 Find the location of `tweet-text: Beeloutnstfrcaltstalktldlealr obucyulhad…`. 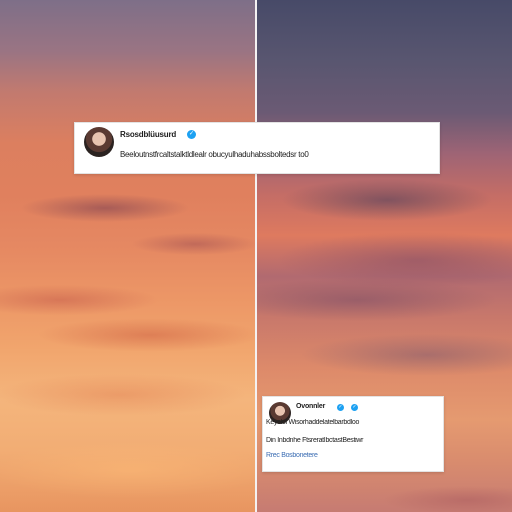

tweet-text: Beeloutnstfrcaltstalktldlealr obucyulhad… is located at coordinates (214, 154).